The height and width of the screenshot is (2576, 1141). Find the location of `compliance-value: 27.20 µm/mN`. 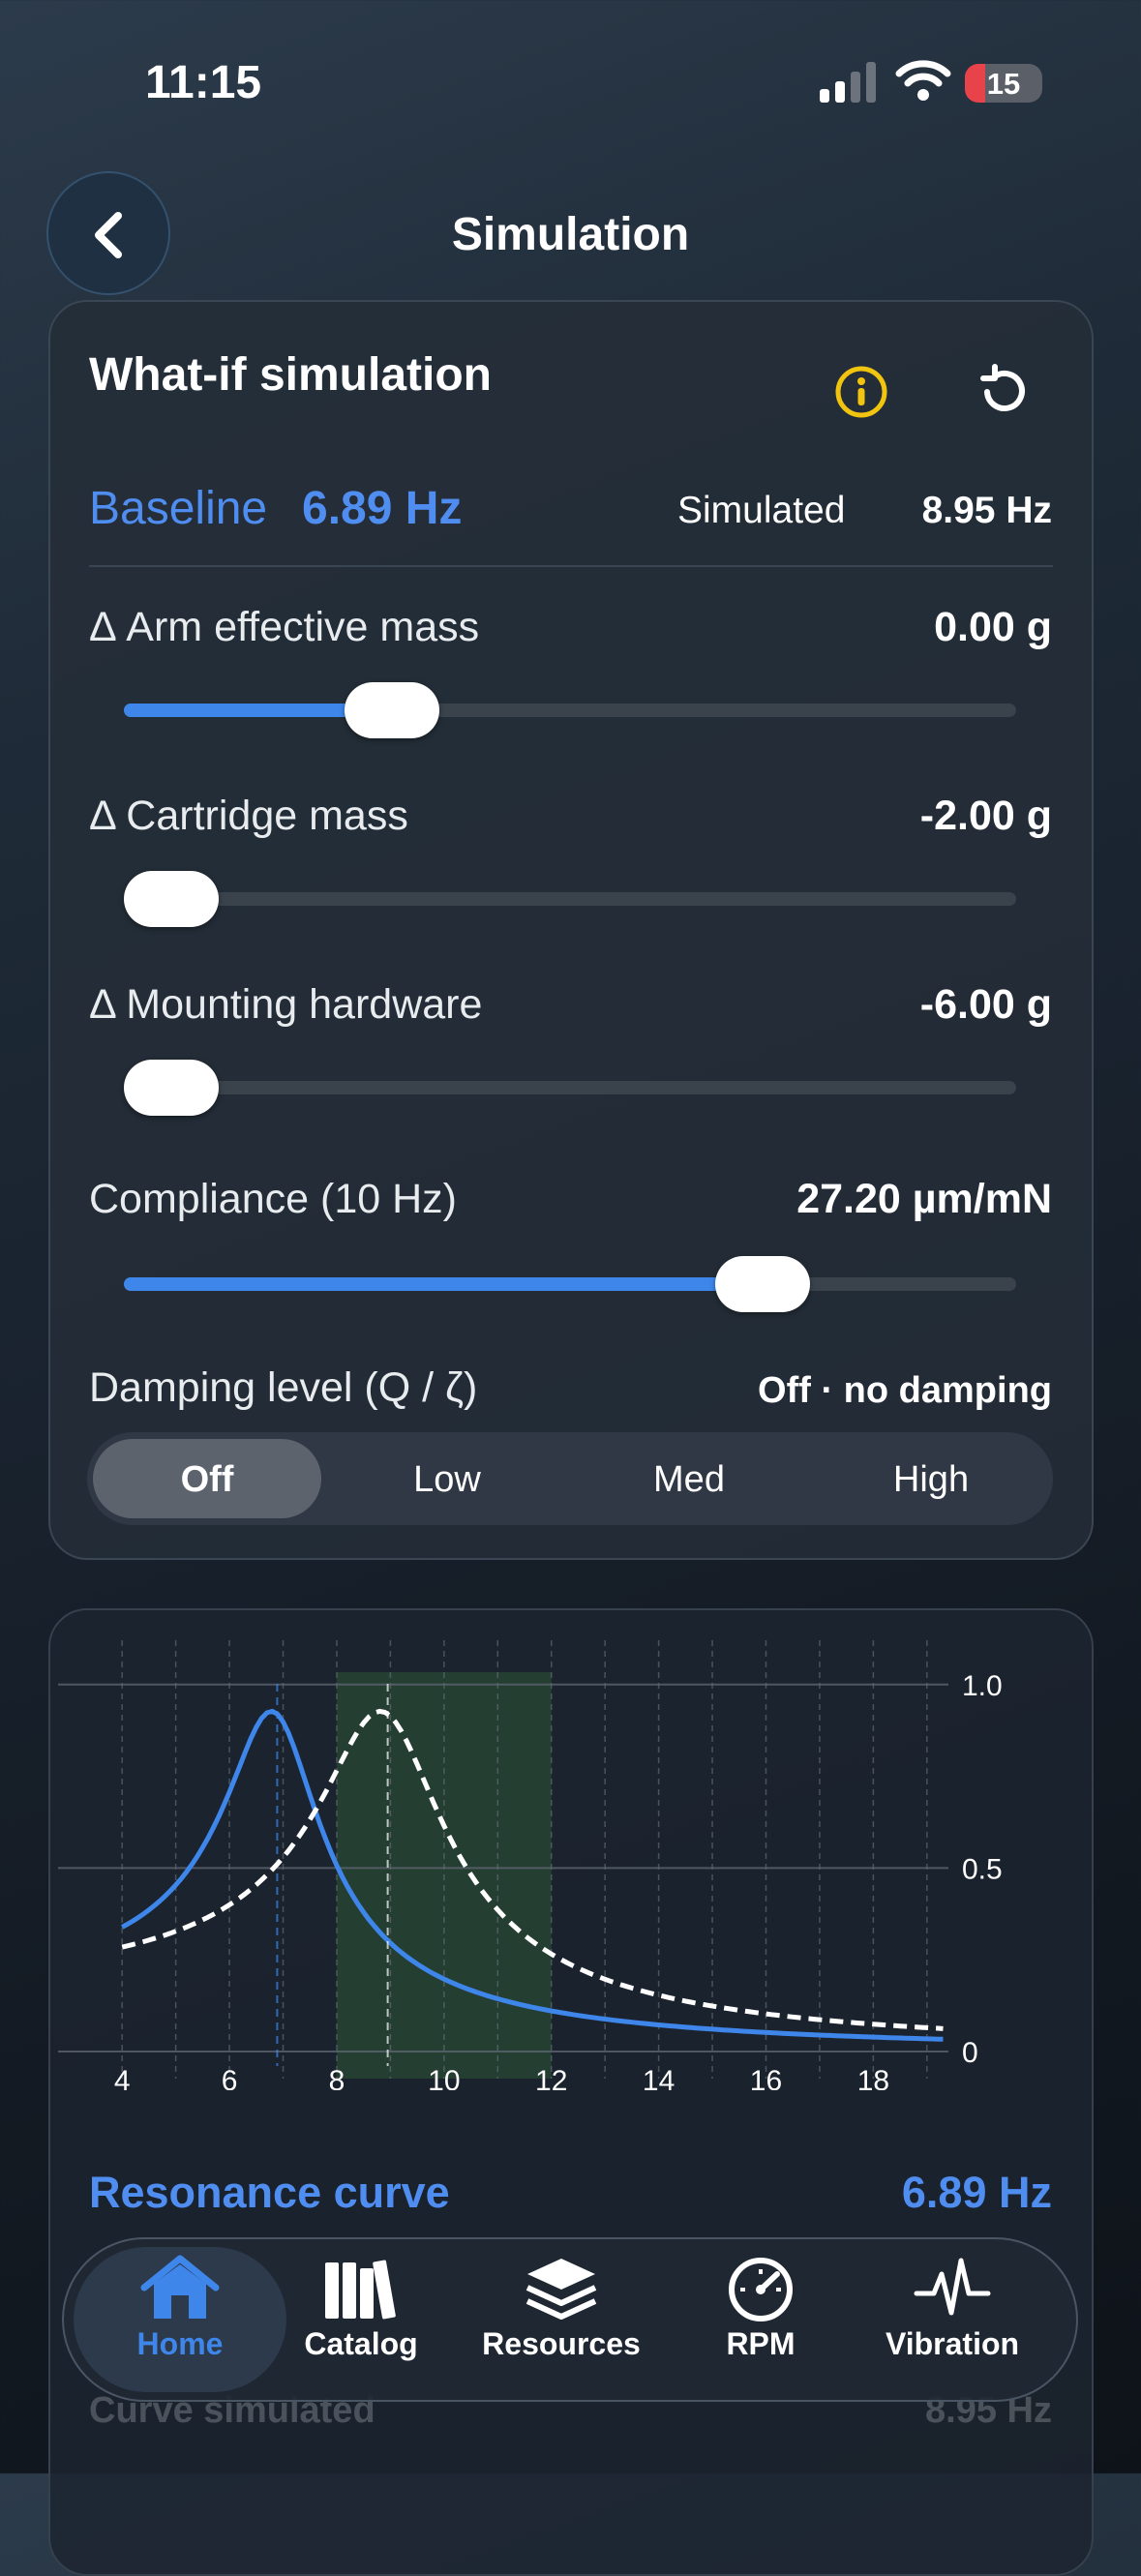

compliance-value: 27.20 µm/mN is located at coordinates (924, 1199).